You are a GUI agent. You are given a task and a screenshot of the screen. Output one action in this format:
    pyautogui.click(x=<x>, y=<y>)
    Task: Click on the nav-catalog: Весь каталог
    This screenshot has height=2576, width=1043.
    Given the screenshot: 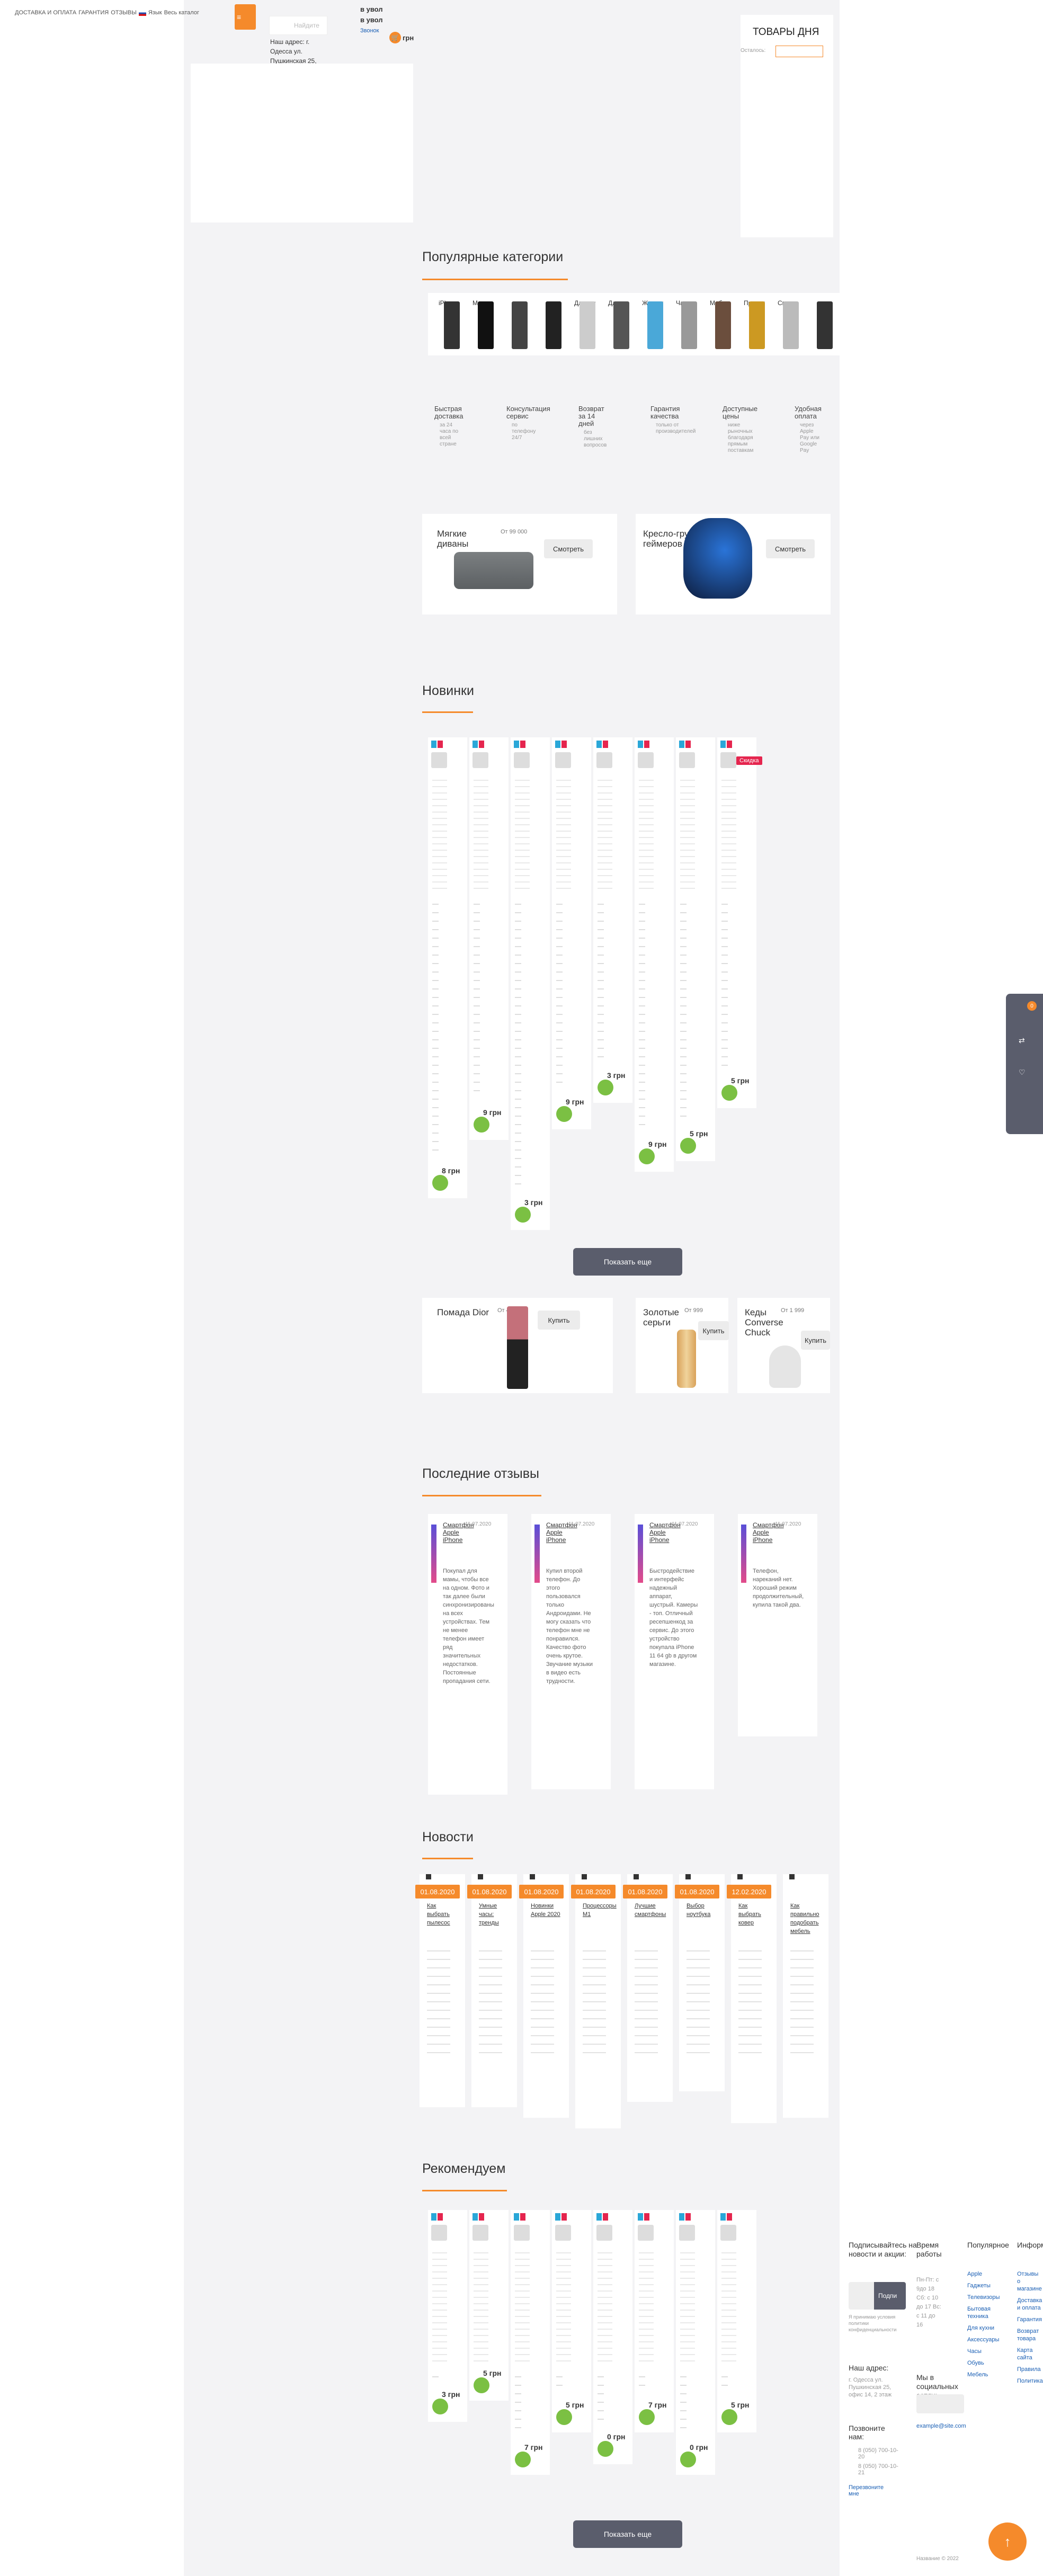 What is the action you would take?
    pyautogui.click(x=181, y=13)
    